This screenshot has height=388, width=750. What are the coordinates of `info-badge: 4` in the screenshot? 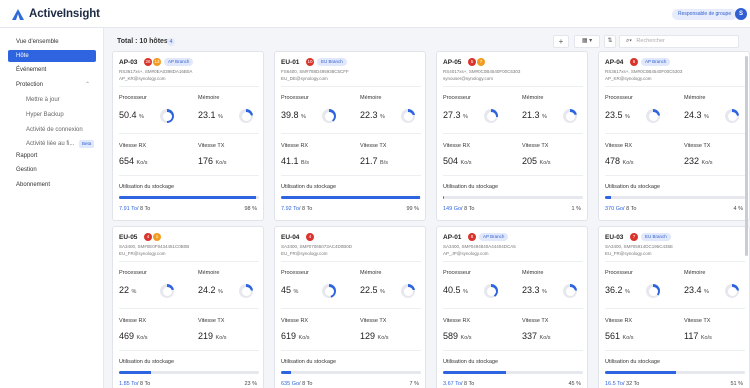 It's located at (171, 42).